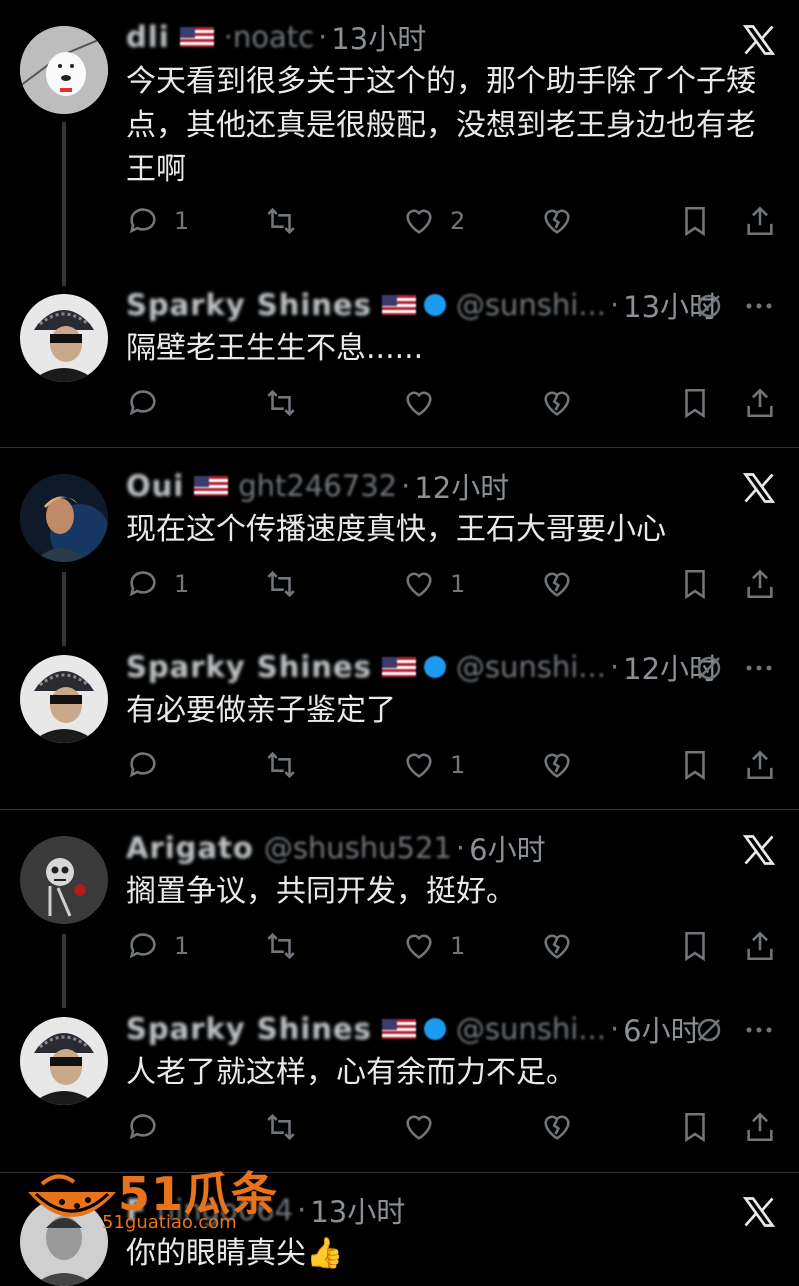 Image resolution: width=799 pixels, height=1286 pixels. I want to click on tweet-header: Arigato @shushu521 · 6小时, so click(452, 848).